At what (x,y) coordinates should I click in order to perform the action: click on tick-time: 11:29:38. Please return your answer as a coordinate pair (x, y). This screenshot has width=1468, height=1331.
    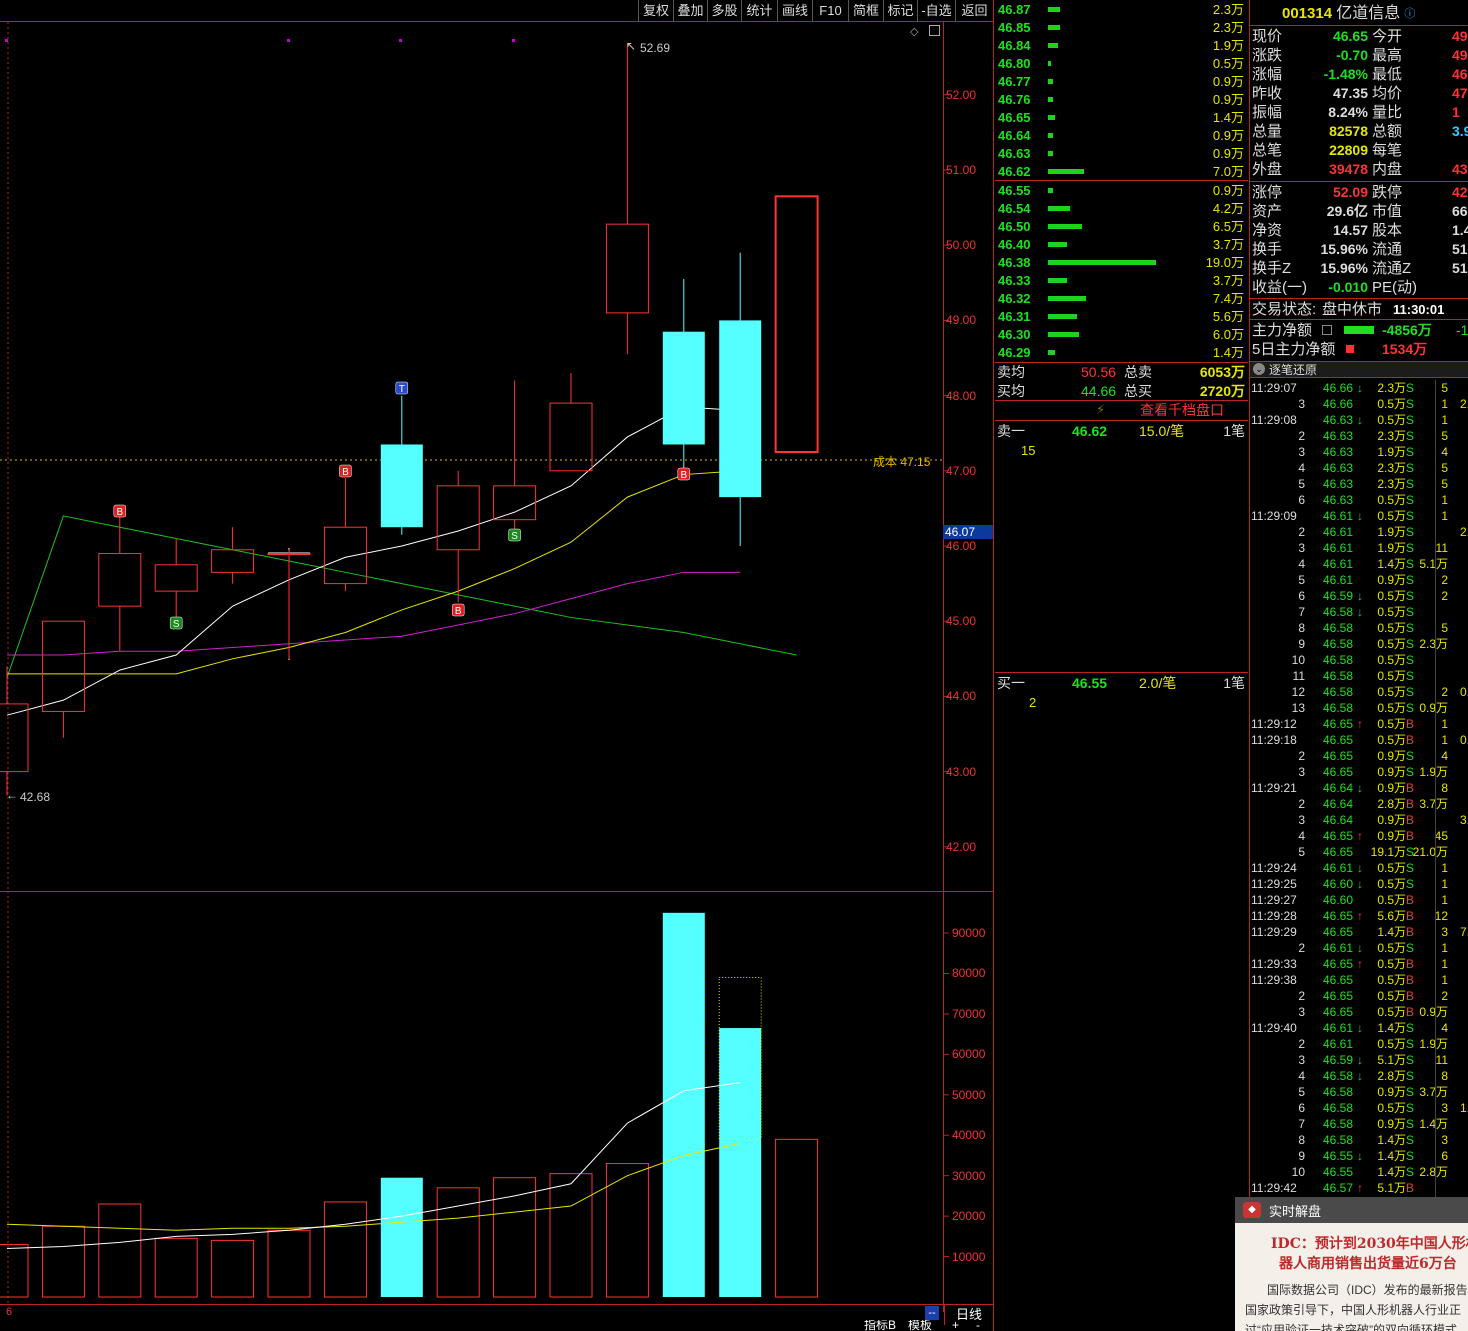
    Looking at the image, I should click on (1274, 980).